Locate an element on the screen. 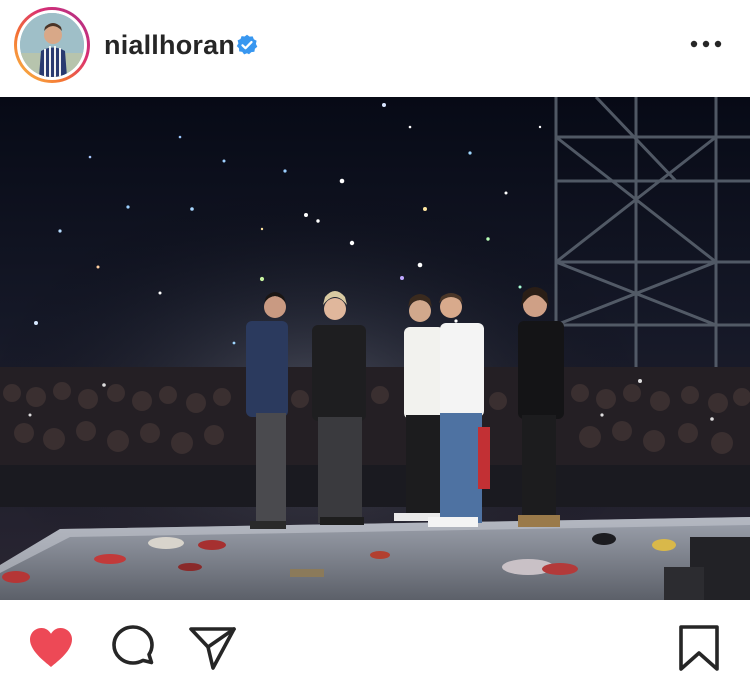  avatar-story-ring is located at coordinates (52, 45).